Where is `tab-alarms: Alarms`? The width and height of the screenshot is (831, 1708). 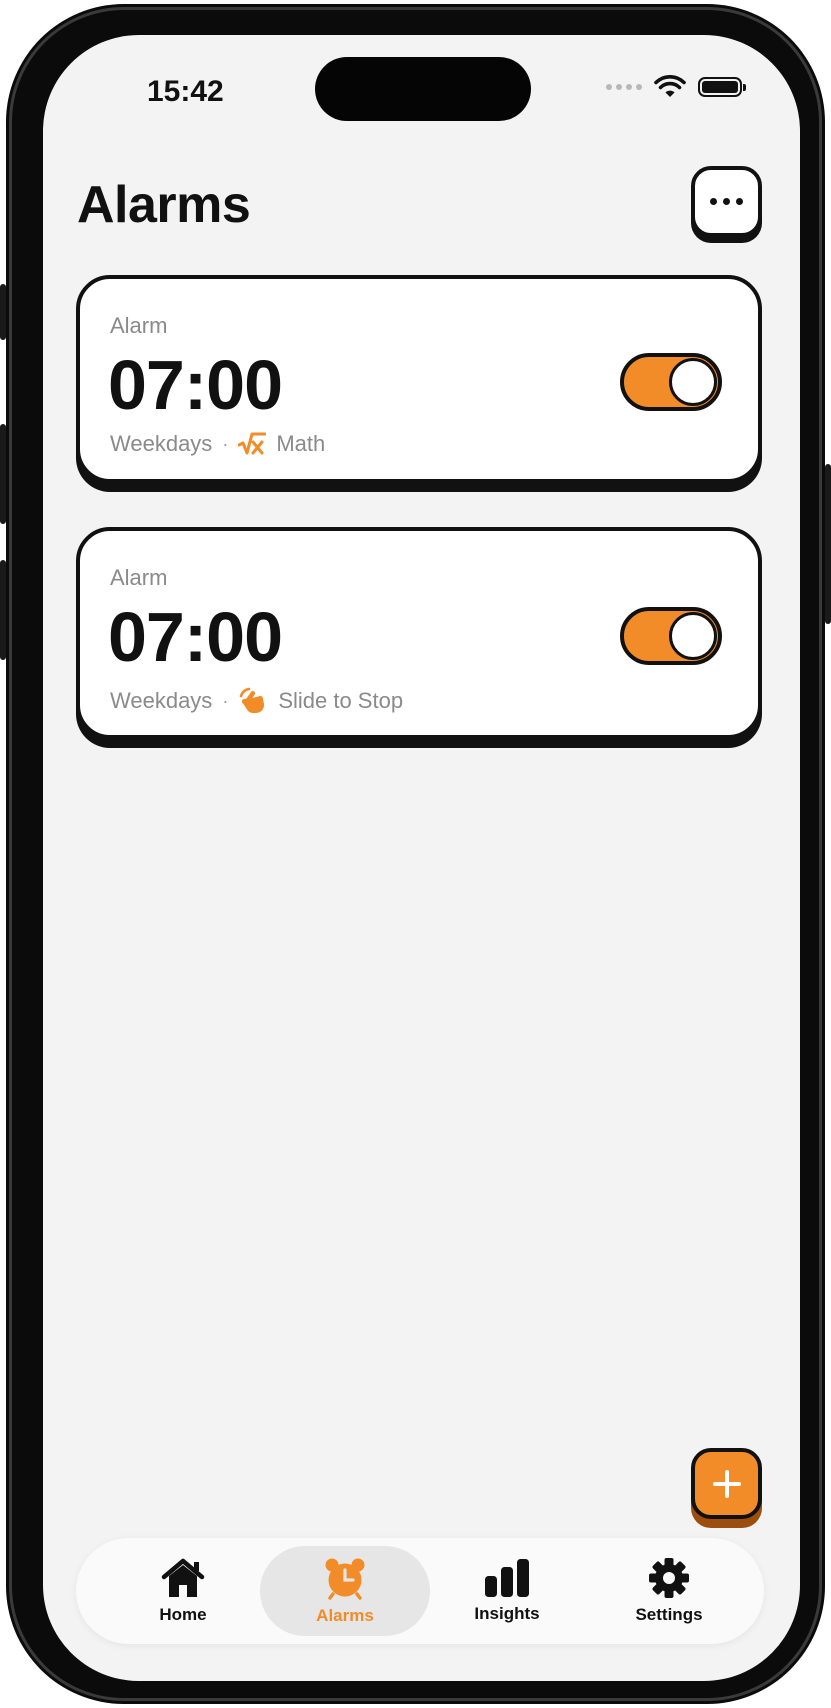 tab-alarms: Alarms is located at coordinates (345, 1591).